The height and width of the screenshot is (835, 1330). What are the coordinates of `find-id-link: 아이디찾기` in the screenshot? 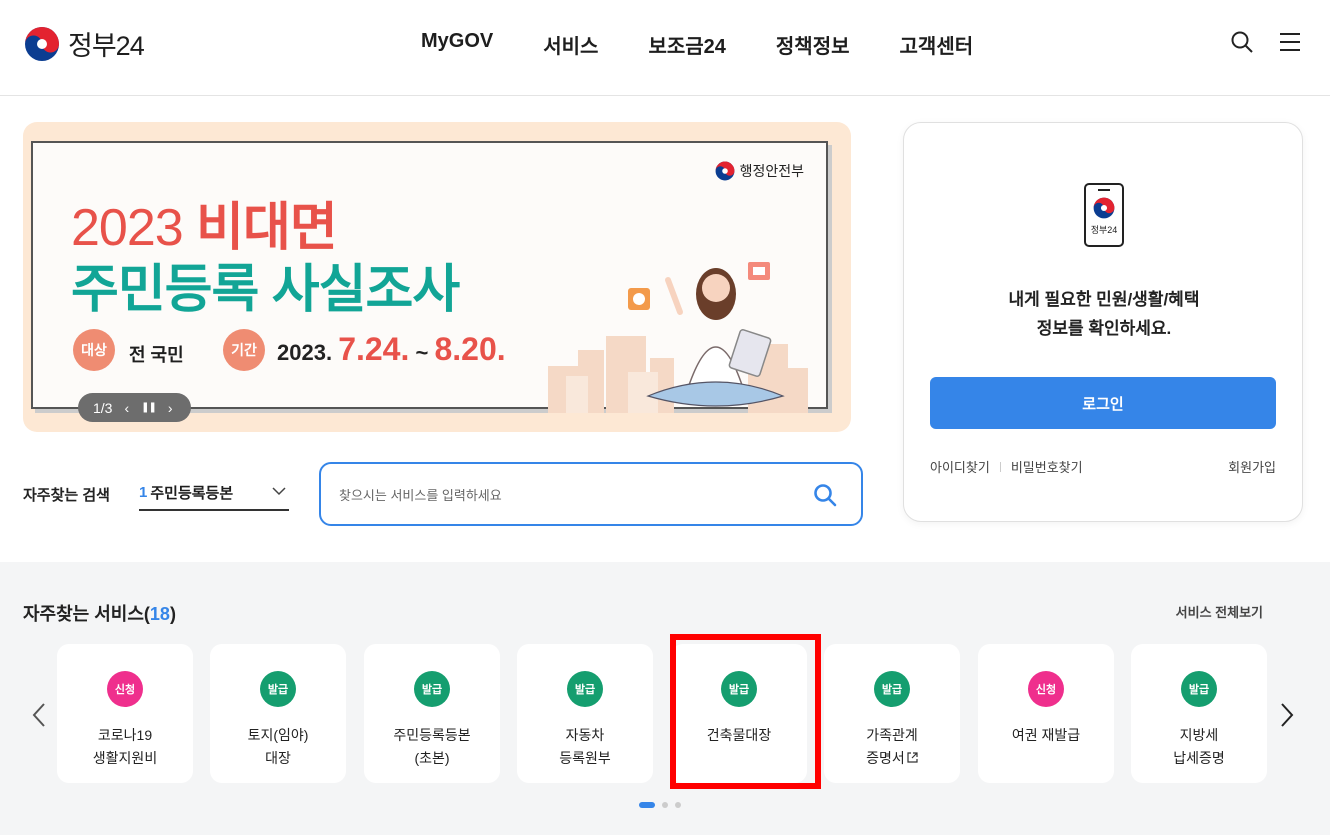 It's located at (960, 466).